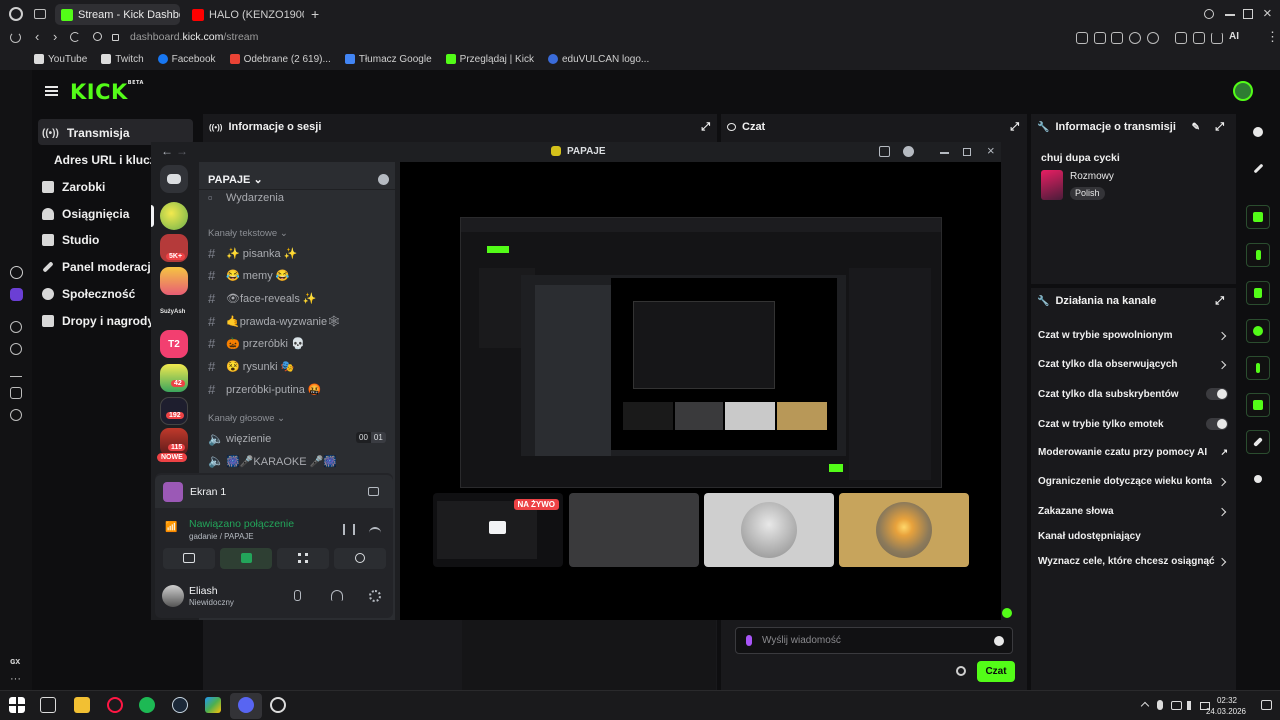  I want to click on chat-settings-icon, so click(961, 671).